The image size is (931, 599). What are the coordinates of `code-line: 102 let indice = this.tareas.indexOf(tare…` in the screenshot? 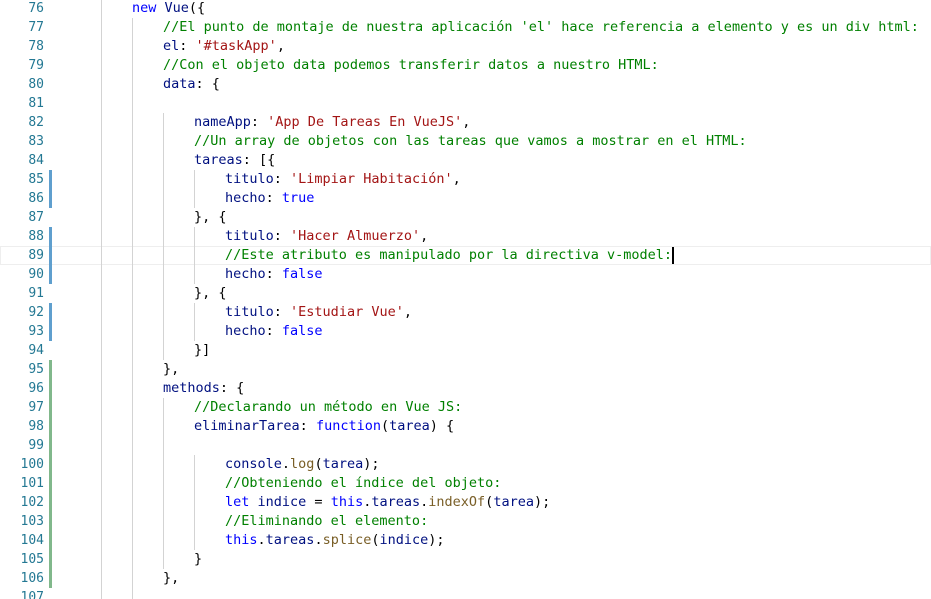 It's located at (465, 502).